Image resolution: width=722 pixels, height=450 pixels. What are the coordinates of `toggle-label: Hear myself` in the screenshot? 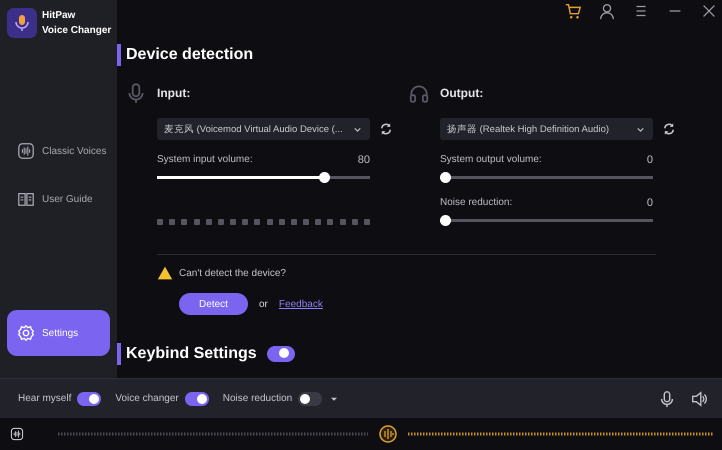 It's located at (45, 398).